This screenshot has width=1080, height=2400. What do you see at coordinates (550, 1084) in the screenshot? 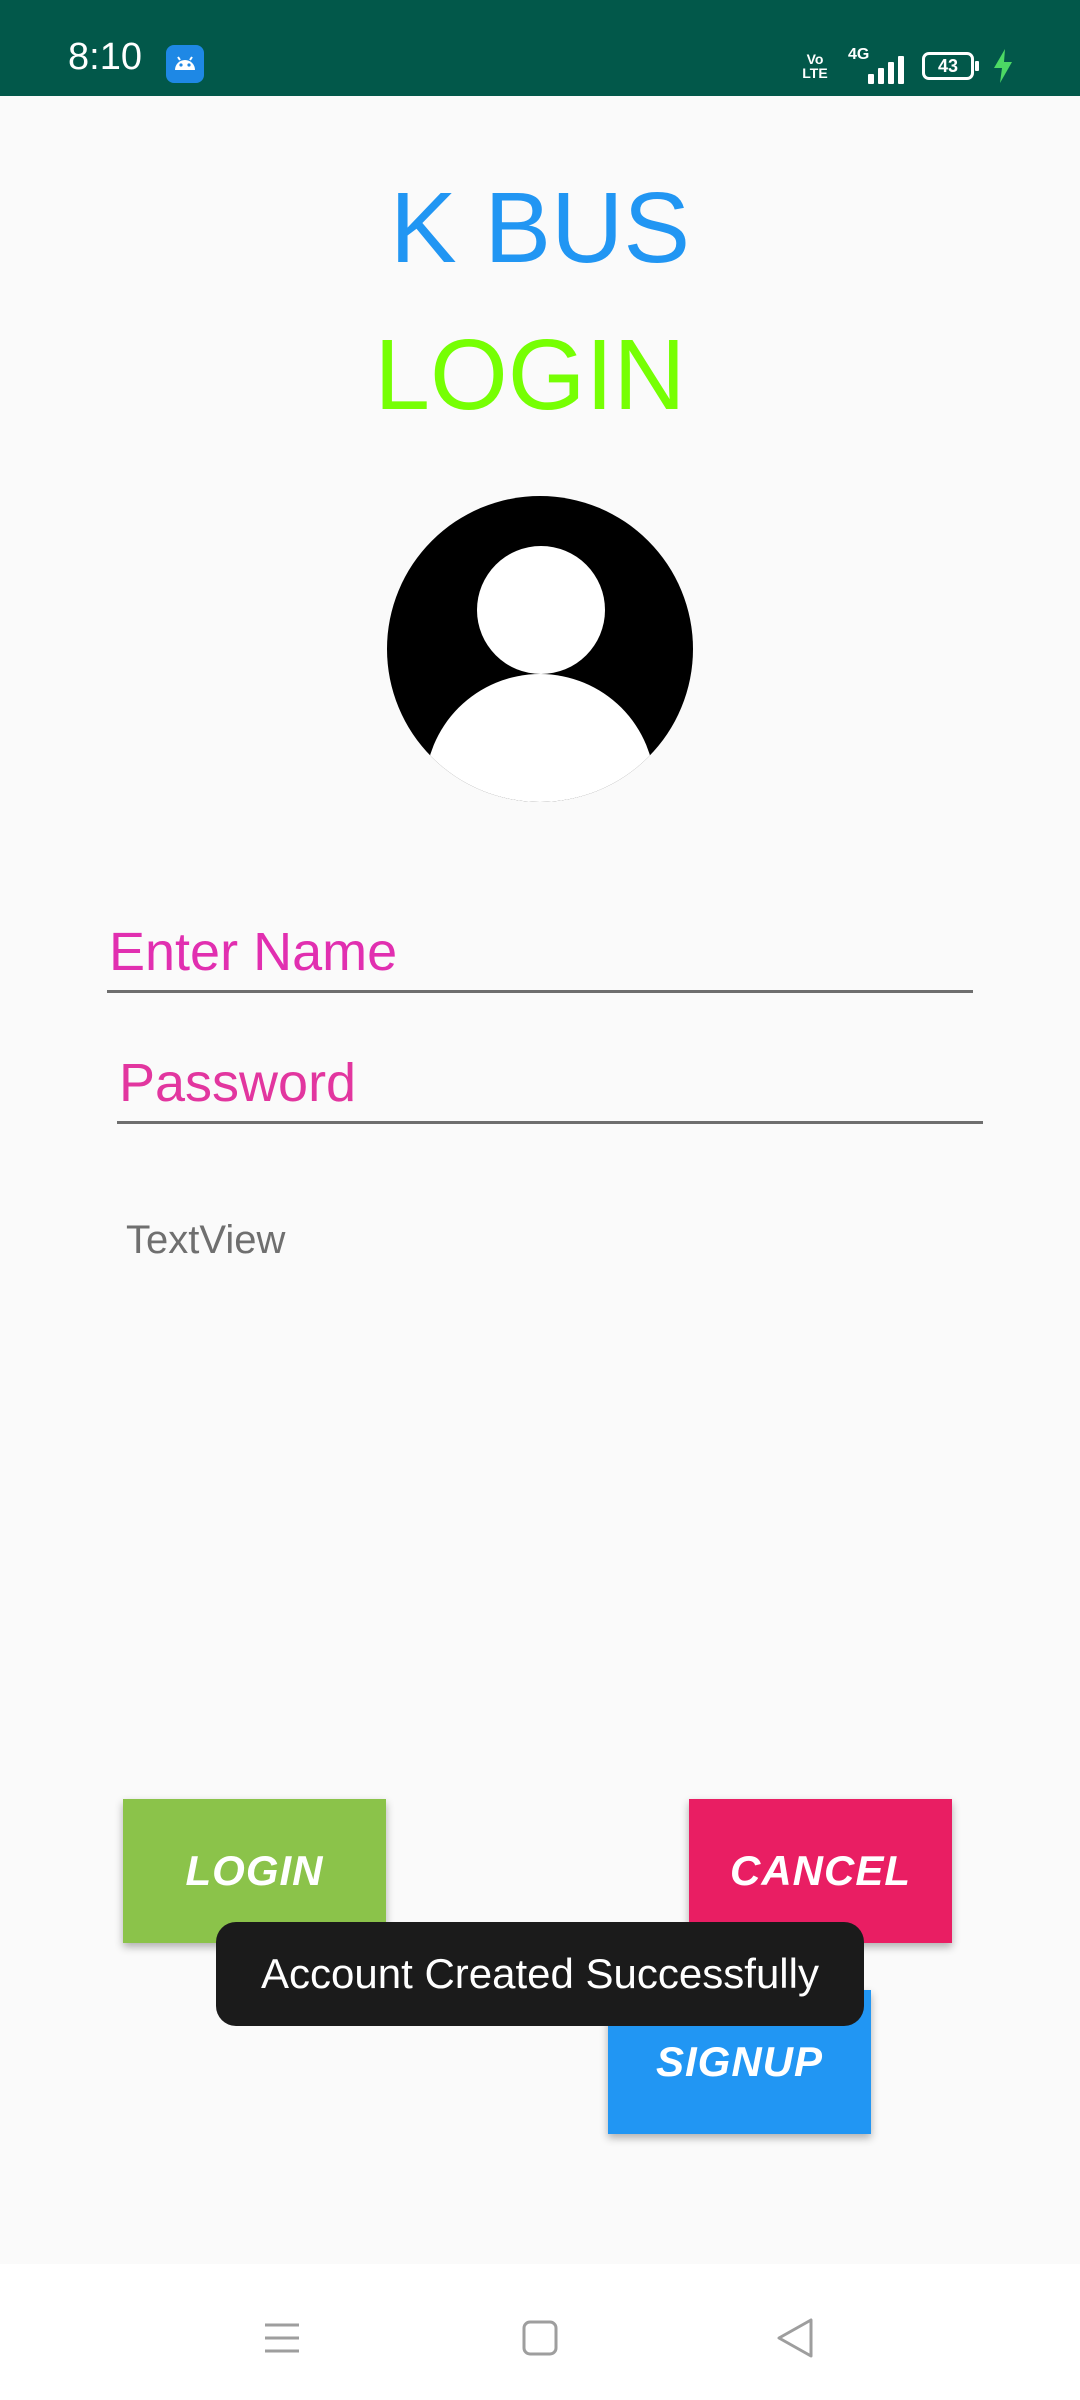
I see `password-input: Password` at bounding box center [550, 1084].